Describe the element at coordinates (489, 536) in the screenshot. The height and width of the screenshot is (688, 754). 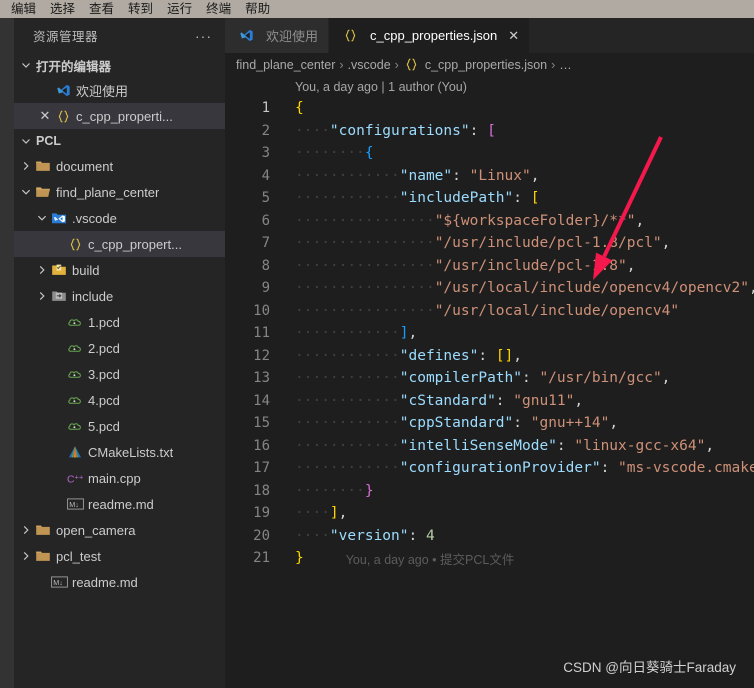
I see `code-line: 20 ····"version": 4` at that location.